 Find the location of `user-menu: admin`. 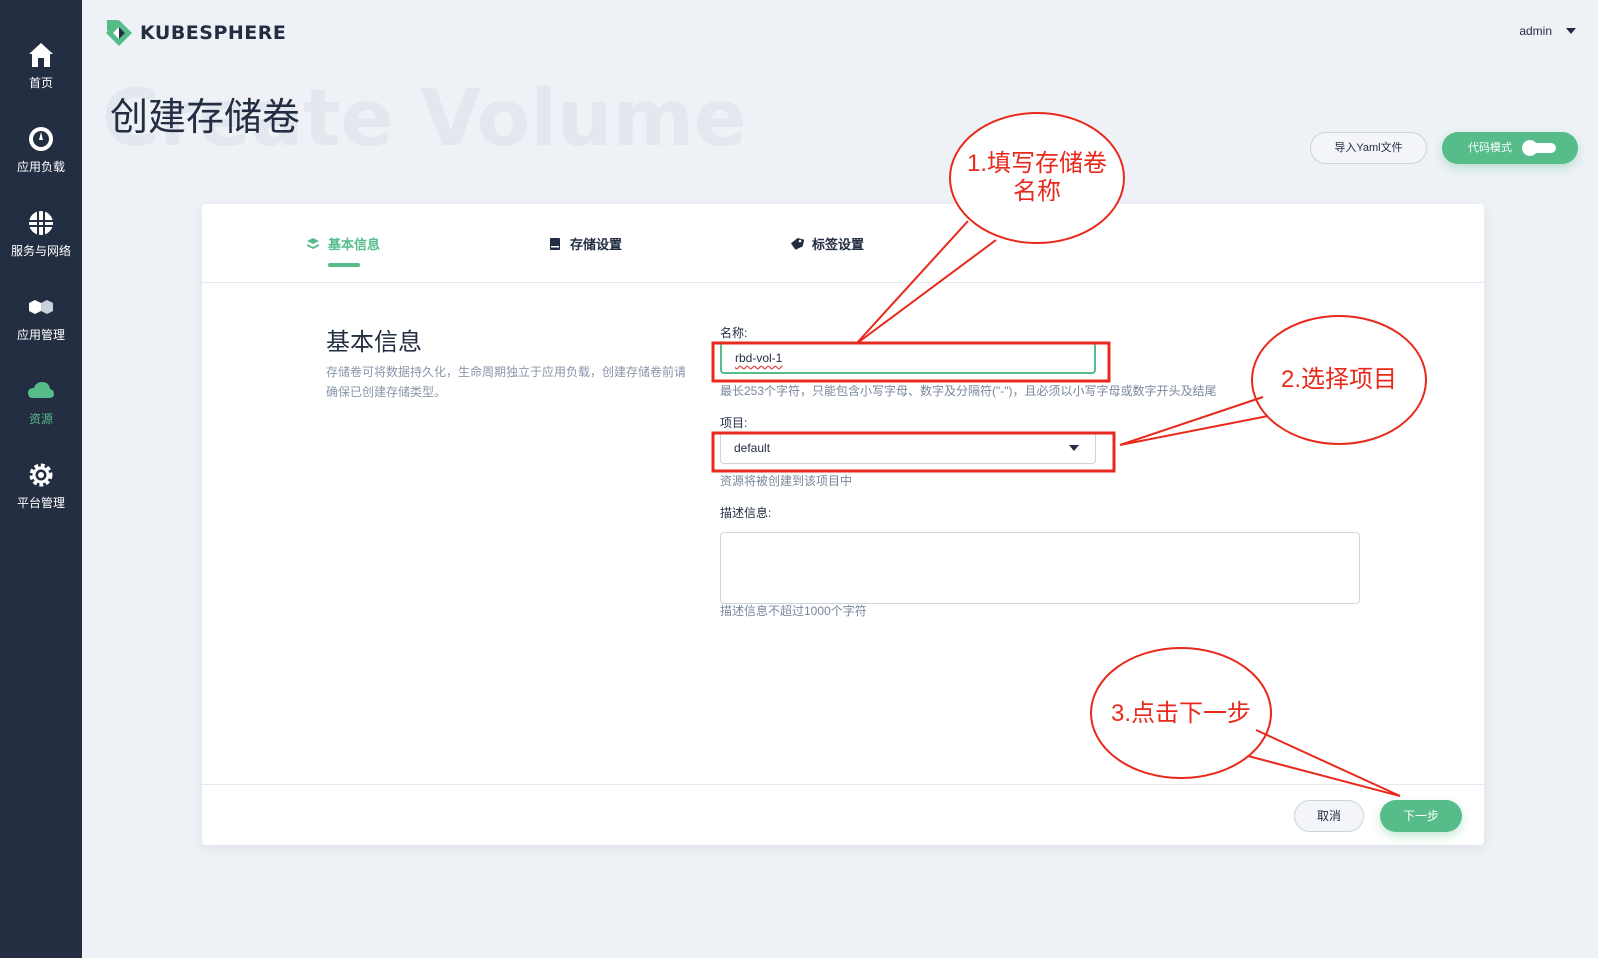

user-menu: admin is located at coordinates (1547, 31).